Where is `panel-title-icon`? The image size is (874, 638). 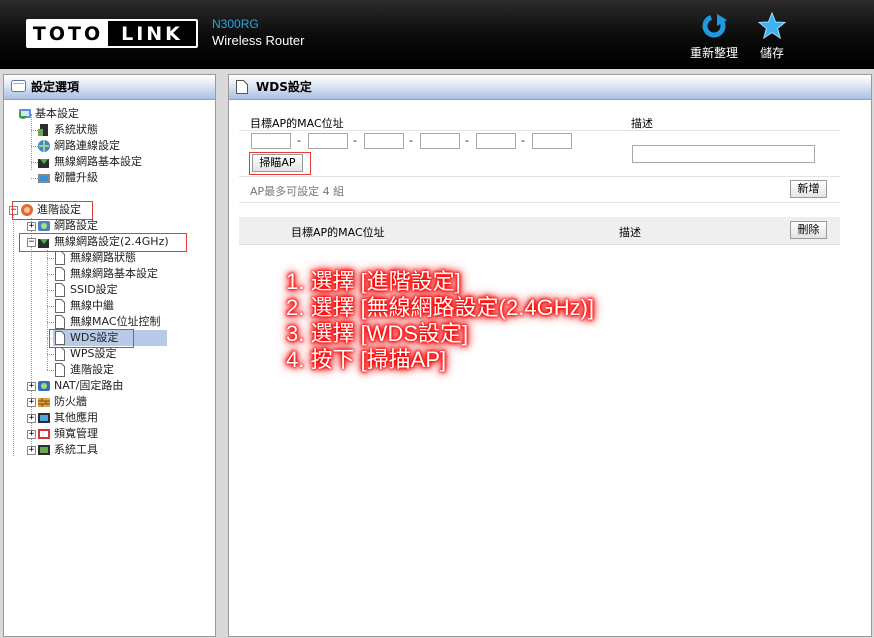
panel-title-icon is located at coordinates (18, 86).